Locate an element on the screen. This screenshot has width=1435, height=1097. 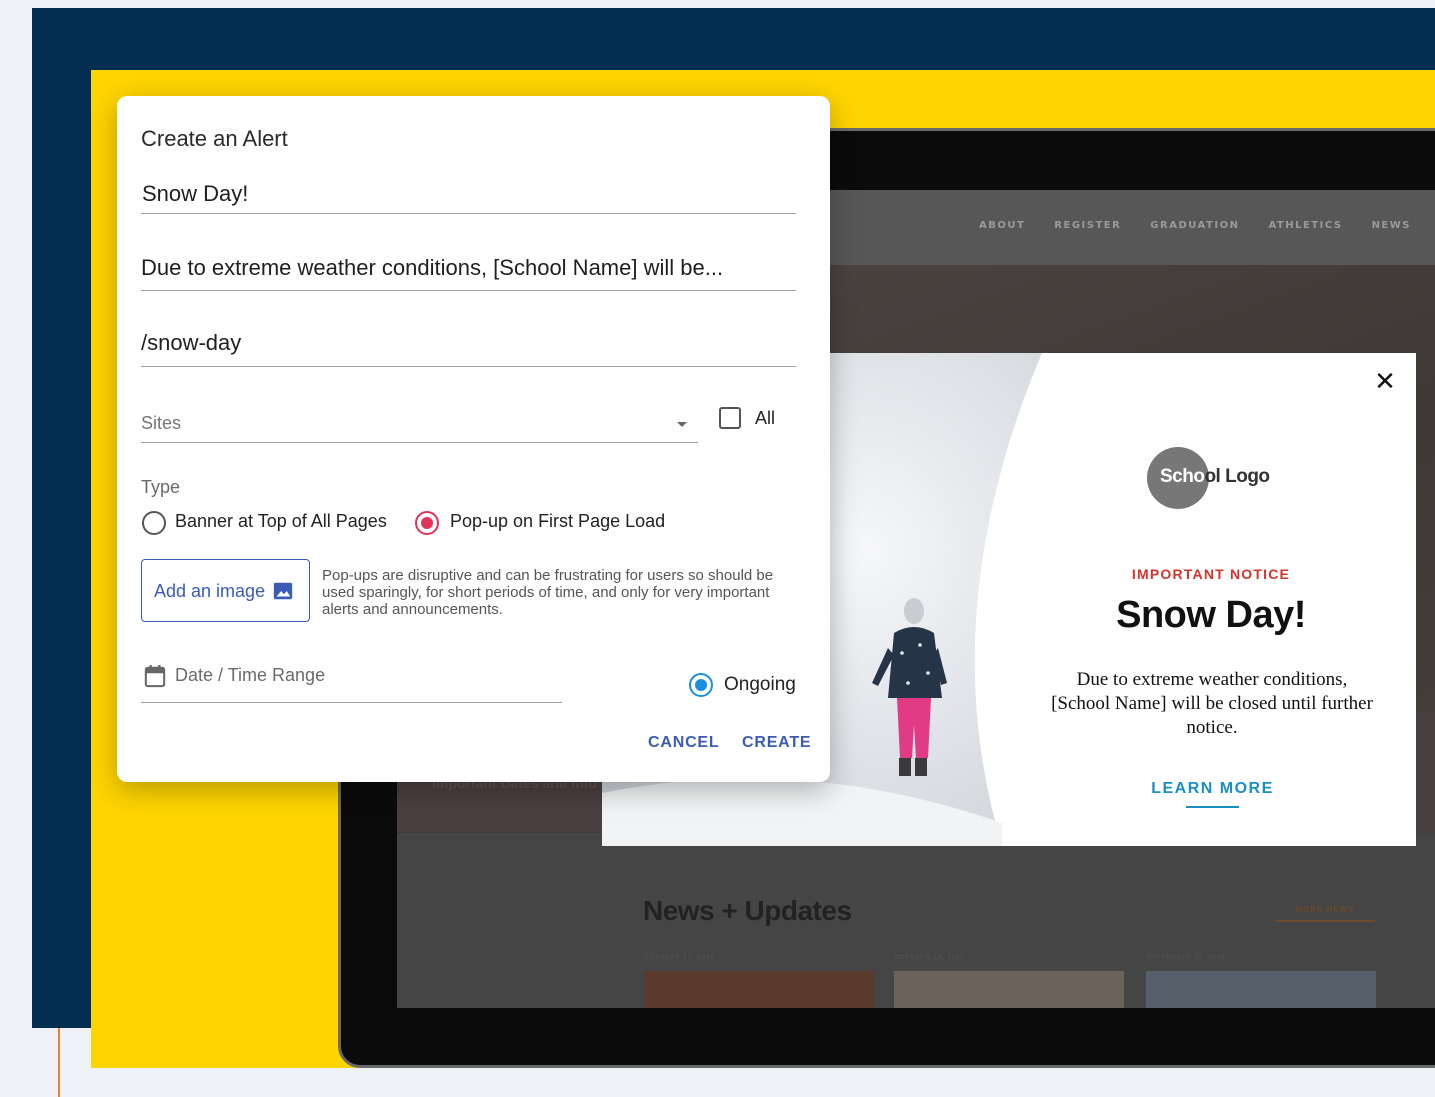
school-logo: School Logo is located at coordinates (1215, 476).